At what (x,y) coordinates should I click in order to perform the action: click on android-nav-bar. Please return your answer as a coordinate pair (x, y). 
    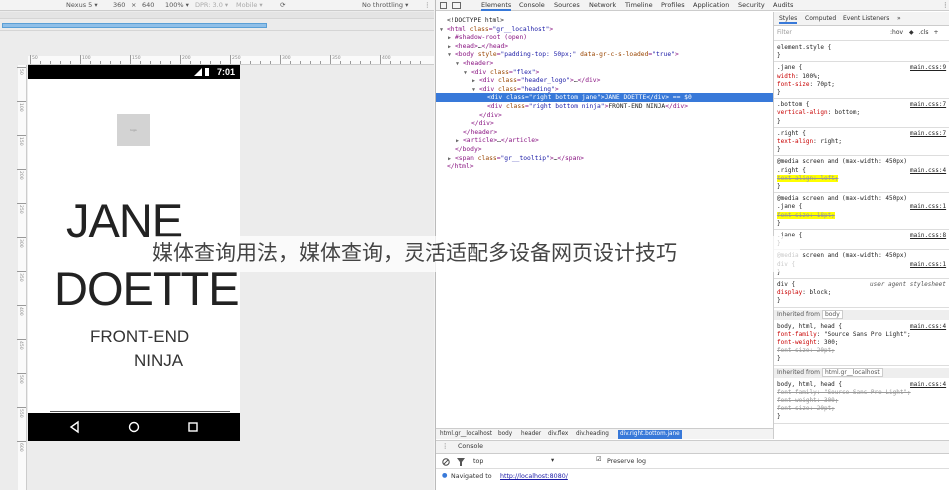
    Looking at the image, I should click on (134, 427).